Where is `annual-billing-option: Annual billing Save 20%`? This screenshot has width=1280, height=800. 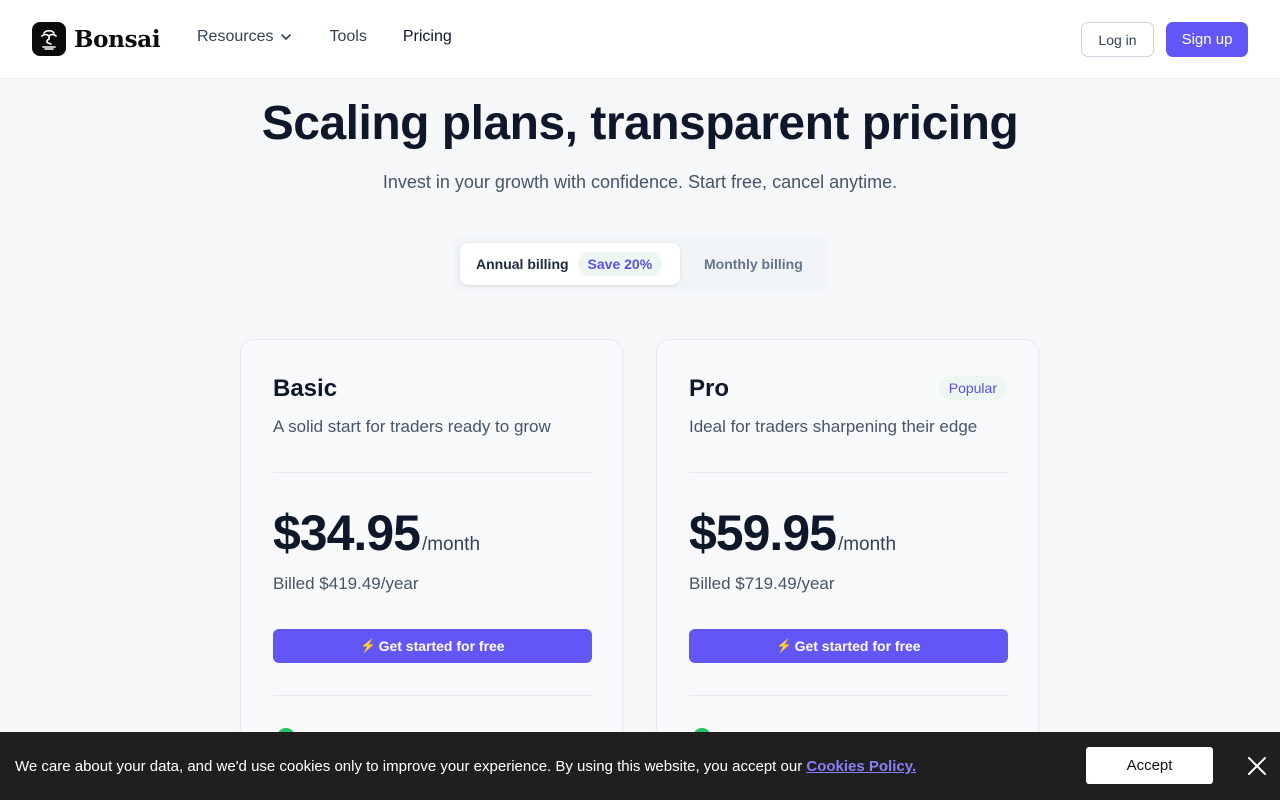 annual-billing-option: Annual billing Save 20% is located at coordinates (570, 264).